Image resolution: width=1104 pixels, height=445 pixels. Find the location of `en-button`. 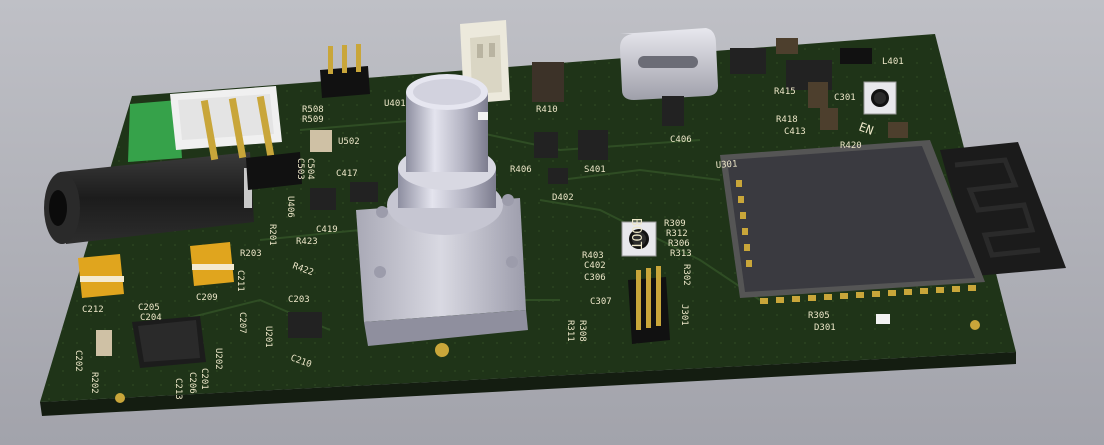

en-button is located at coordinates (880, 98).